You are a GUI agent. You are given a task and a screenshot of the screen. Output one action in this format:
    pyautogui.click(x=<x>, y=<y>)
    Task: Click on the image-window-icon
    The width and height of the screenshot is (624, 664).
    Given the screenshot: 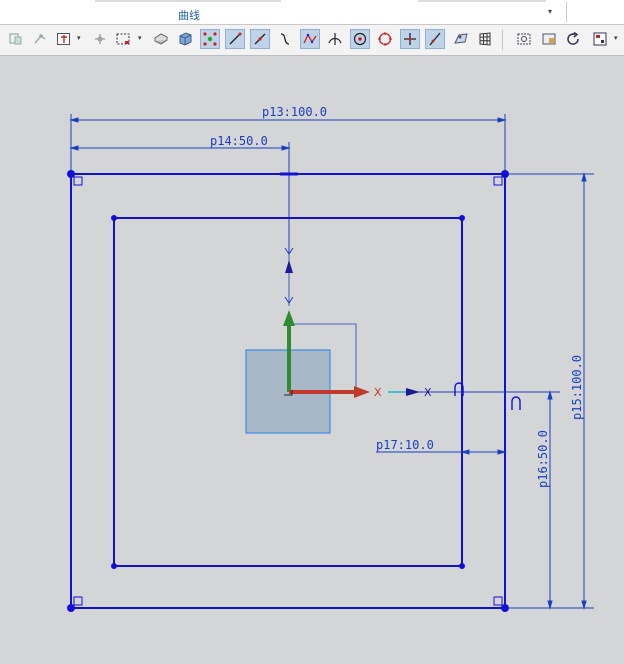 What is the action you would take?
    pyautogui.click(x=549, y=39)
    